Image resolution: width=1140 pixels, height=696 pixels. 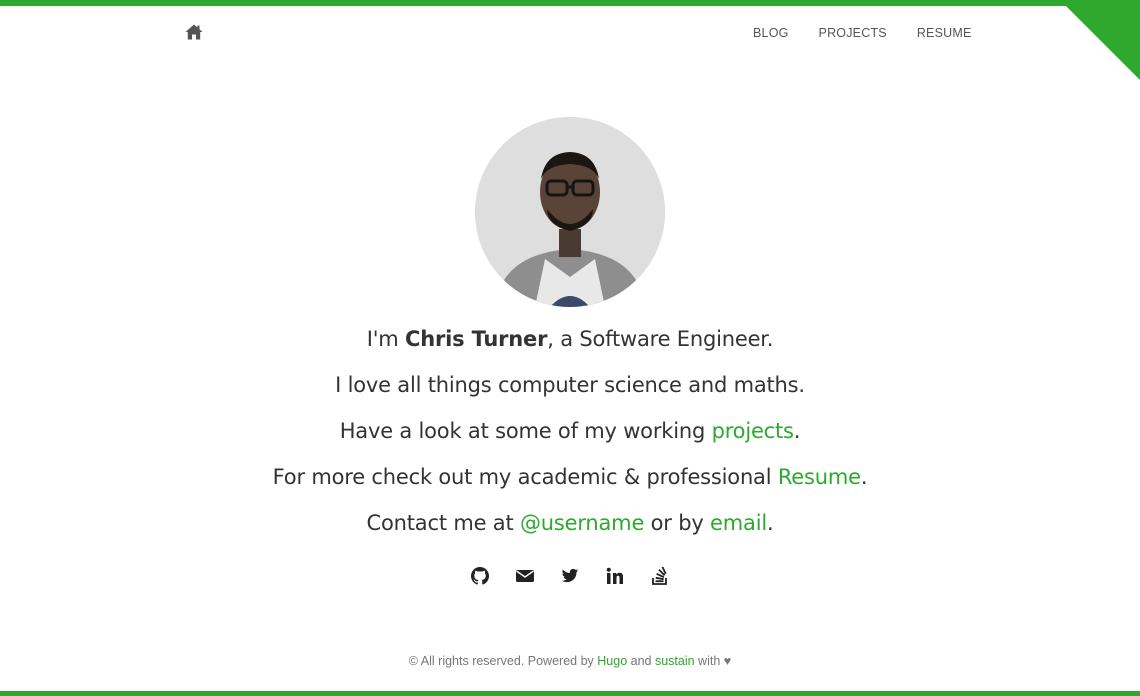 I want to click on intro-line-1: I'm Chris Turner, a Software Engineer., so click(x=570, y=339).